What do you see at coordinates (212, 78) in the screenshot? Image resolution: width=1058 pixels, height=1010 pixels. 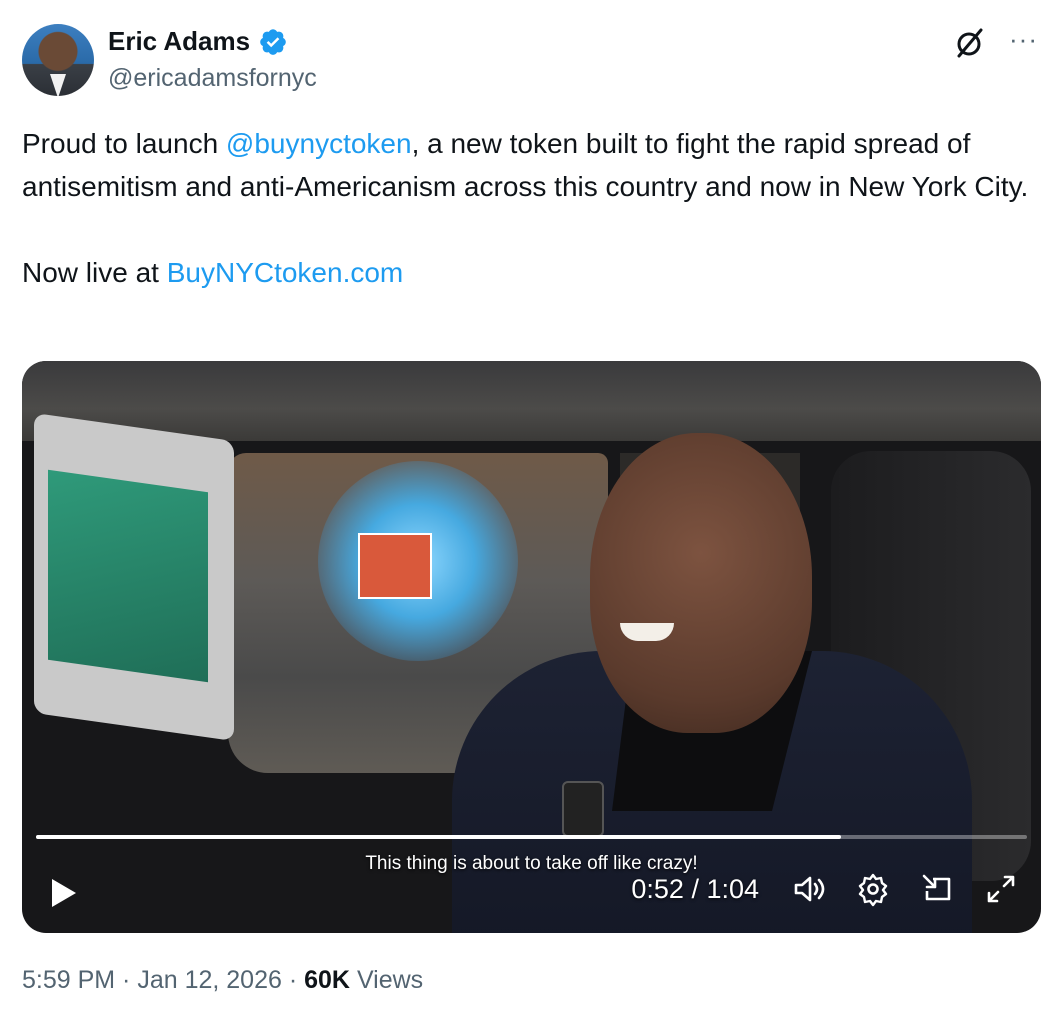 I see `author-handle: @ericadamsfornyc` at bounding box center [212, 78].